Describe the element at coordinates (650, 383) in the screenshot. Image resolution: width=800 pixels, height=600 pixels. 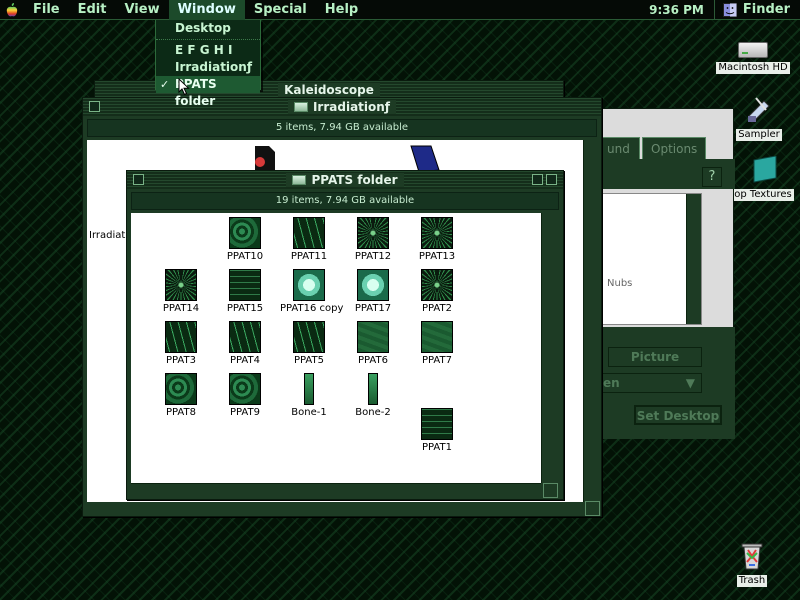
I see `picture-popup-menu: en ▼` at that location.